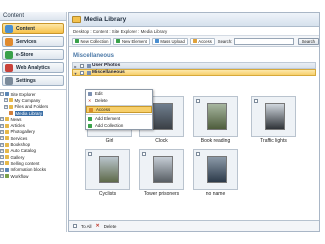  Describe the element at coordinates (119, 100) in the screenshot. I see `menu-item-delete: ✕ Delete` at that location.